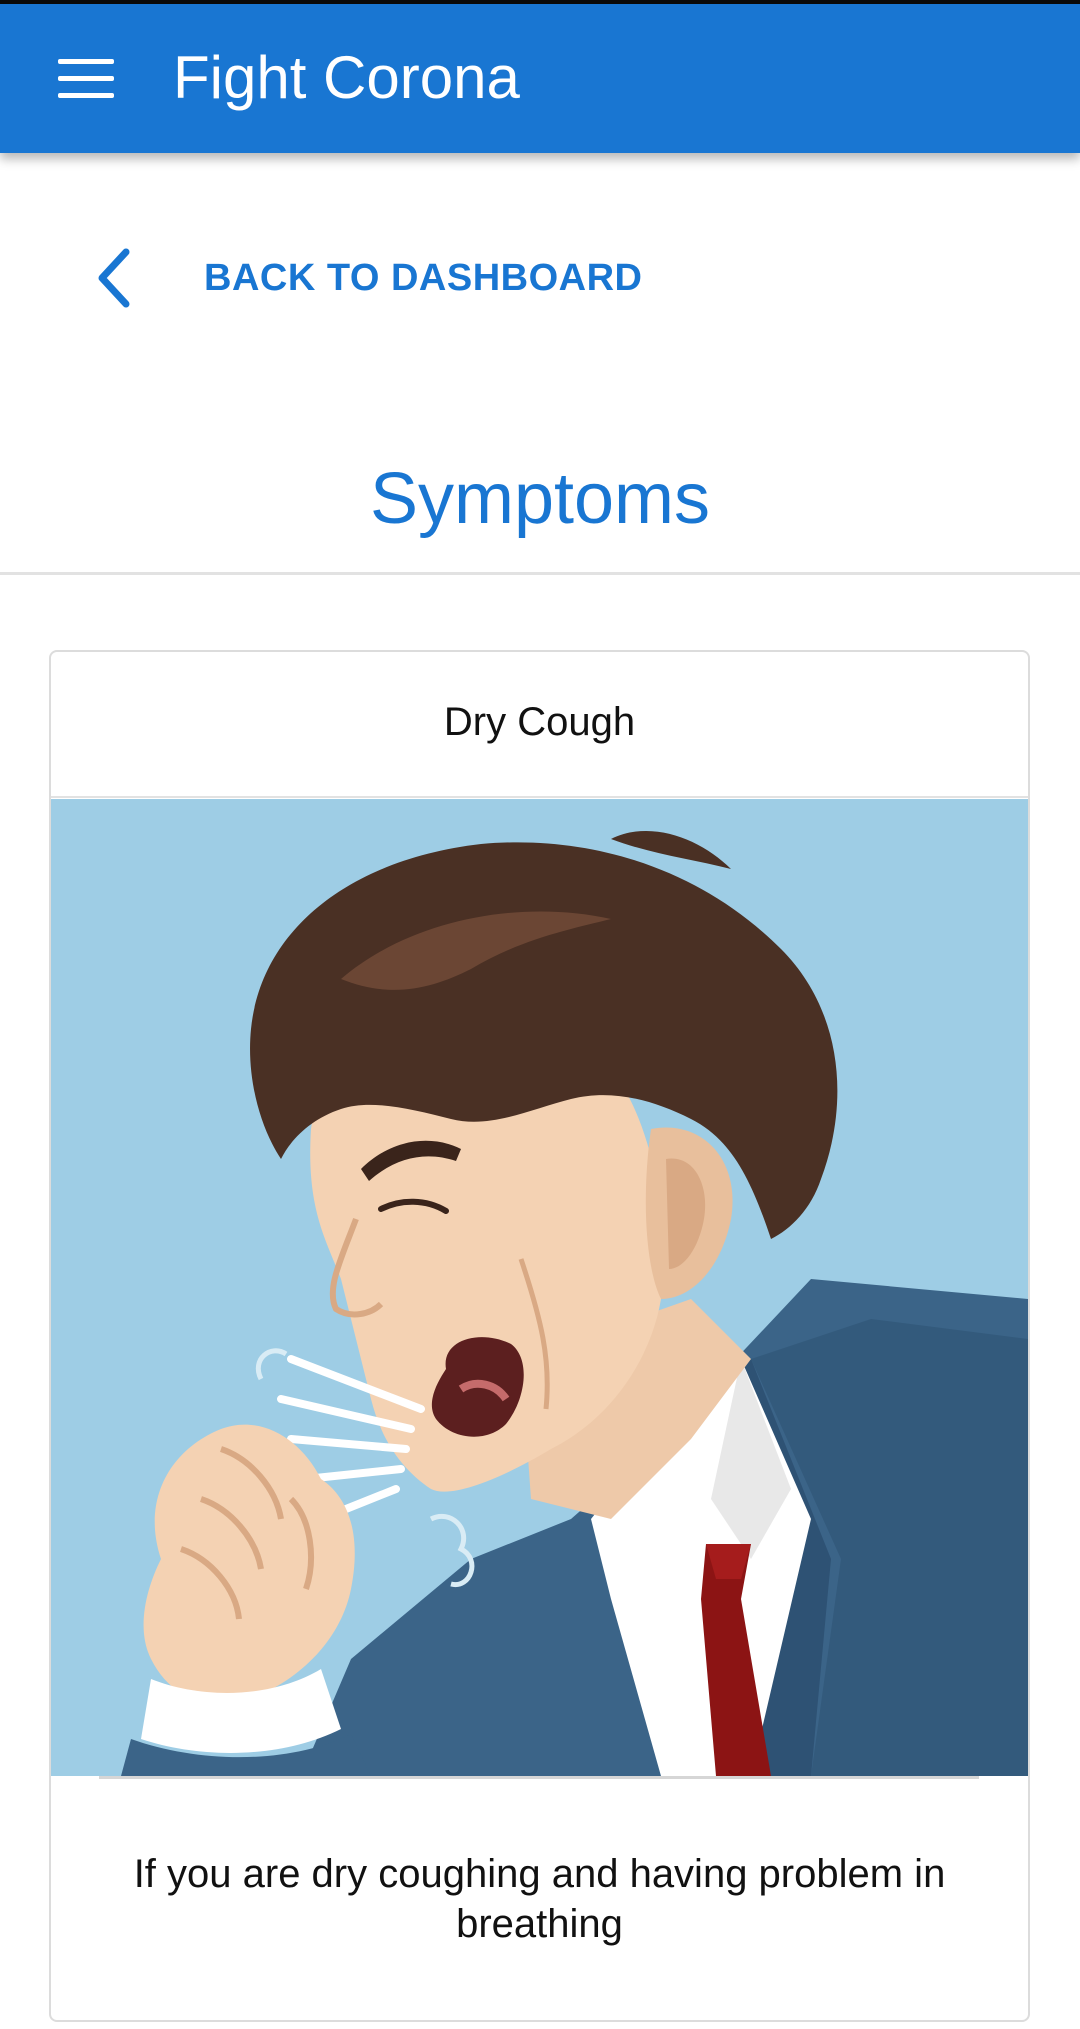 Image resolution: width=1080 pixels, height=2029 pixels. I want to click on page-title: Symptoms, so click(540, 499).